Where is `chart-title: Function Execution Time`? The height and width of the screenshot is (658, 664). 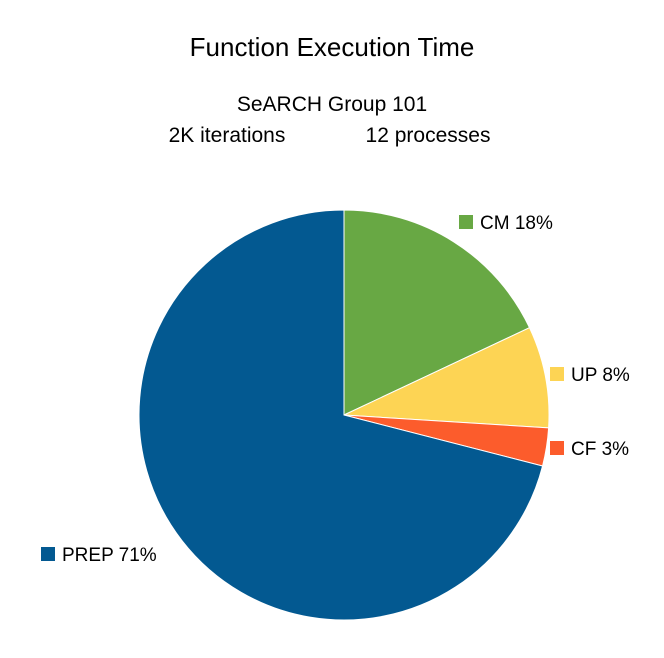 chart-title: Function Execution Time is located at coordinates (332, 47).